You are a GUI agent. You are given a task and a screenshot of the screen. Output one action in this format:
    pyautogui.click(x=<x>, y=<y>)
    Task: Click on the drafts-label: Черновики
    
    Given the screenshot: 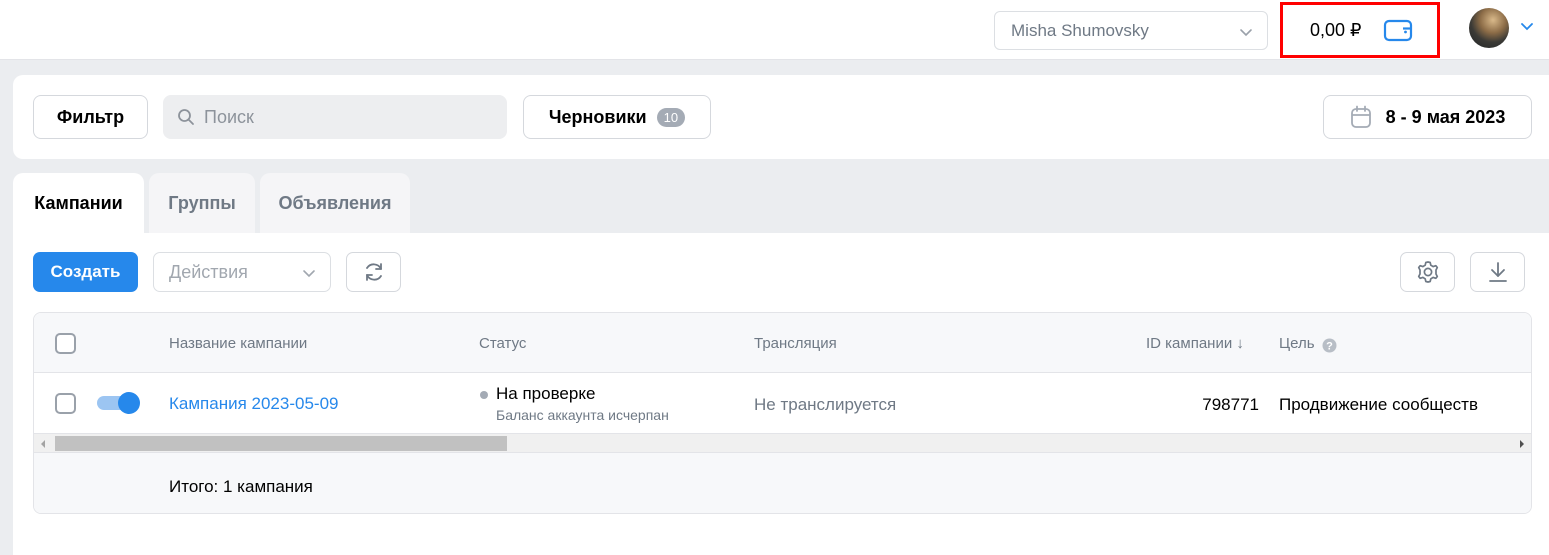 What is the action you would take?
    pyautogui.click(x=597, y=116)
    